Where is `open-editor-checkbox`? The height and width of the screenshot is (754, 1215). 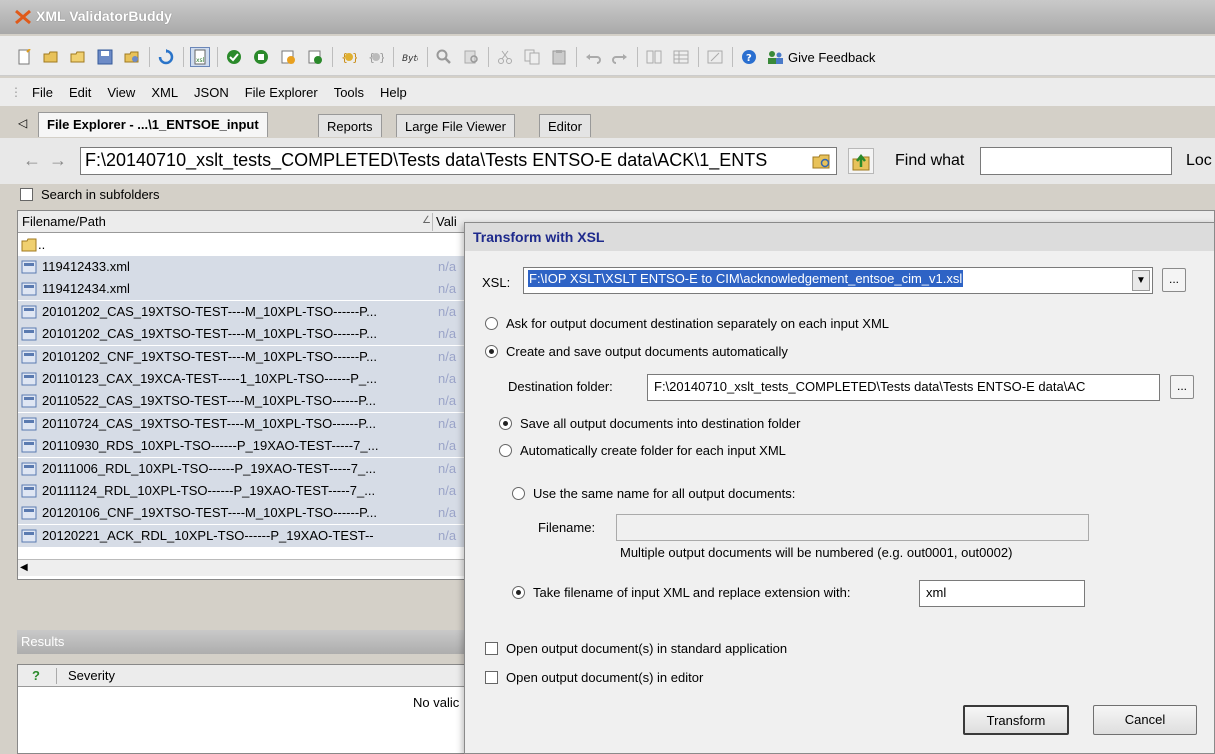 open-editor-checkbox is located at coordinates (491, 677).